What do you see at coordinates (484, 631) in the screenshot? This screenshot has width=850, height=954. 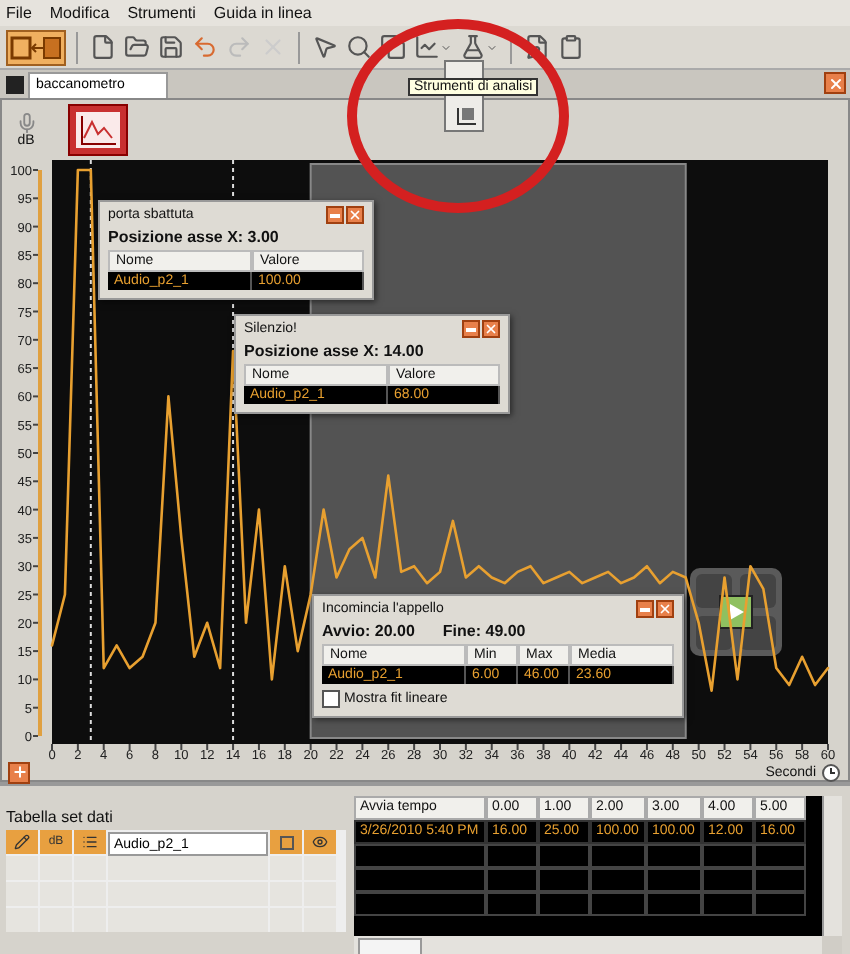 I see `end-label: Fine: 49.00` at bounding box center [484, 631].